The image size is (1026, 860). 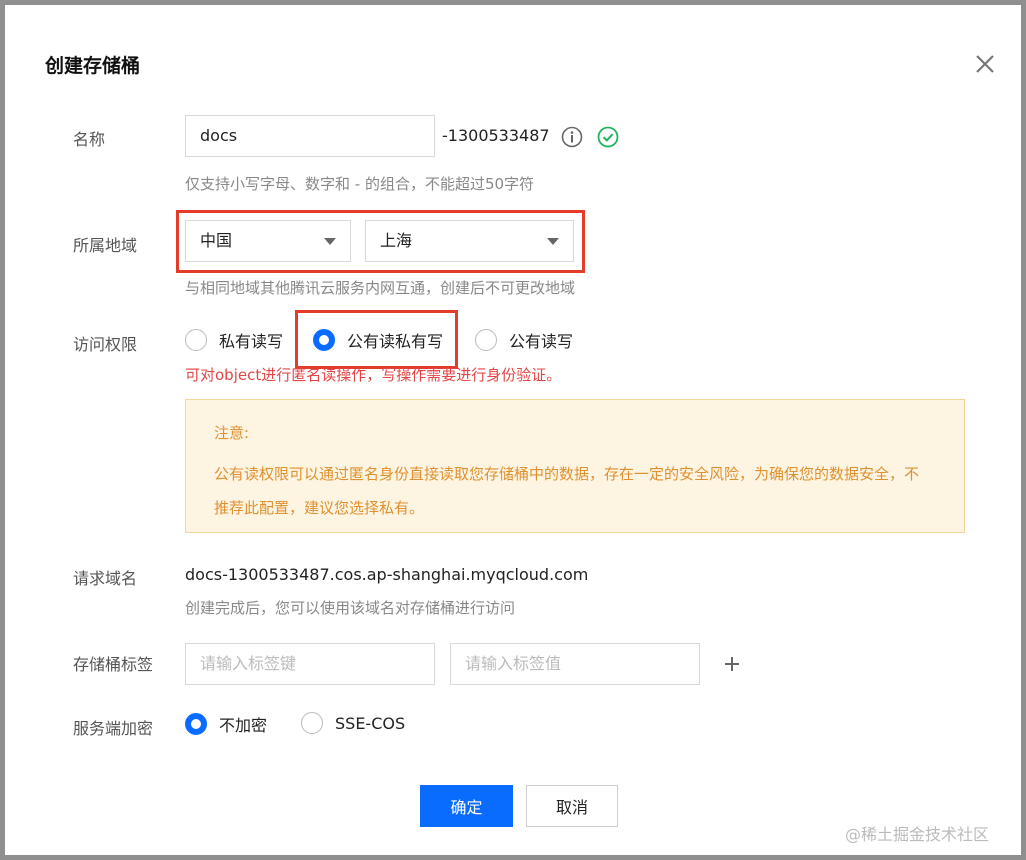 I want to click on region-hint: 与相同地域其他腾讯云服务内网互通，创建后不可更改地域, so click(x=380, y=288).